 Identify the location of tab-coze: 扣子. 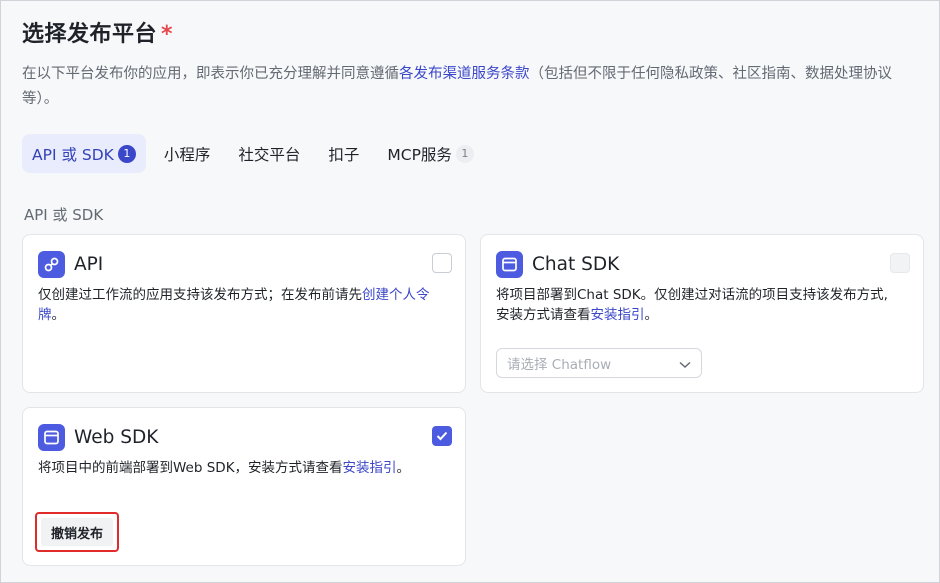
(343, 153).